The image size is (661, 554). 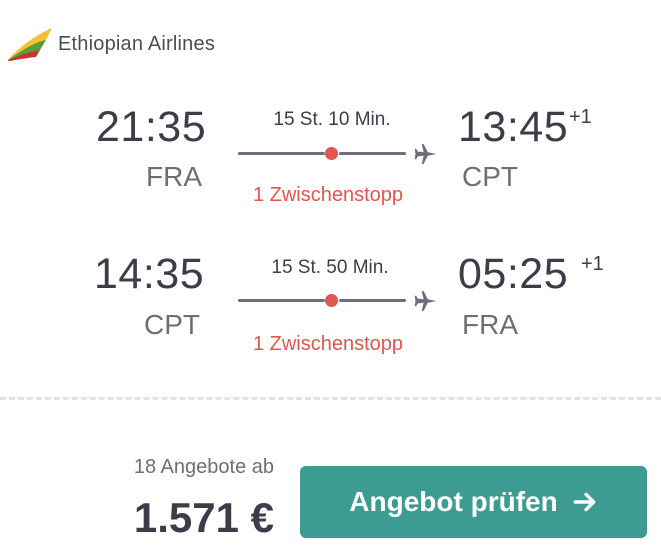 I want to click on check-offer-button: Angebot prüfen, so click(x=473, y=502).